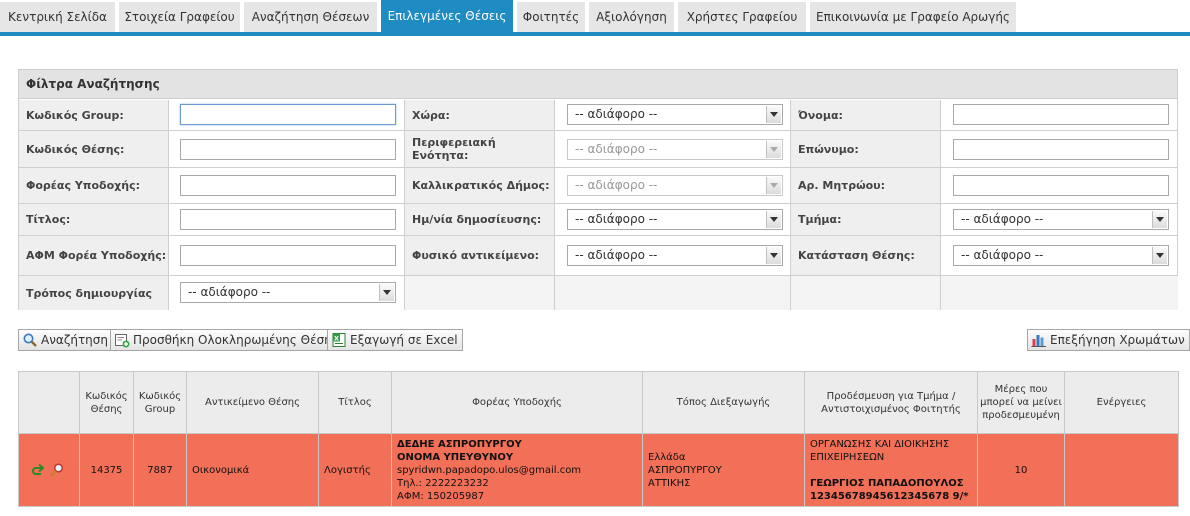 This screenshot has width=1190, height=516. Describe the element at coordinates (723, 402) in the screenshot. I see `column-header-place: Τόπος Διεξαγωγής` at that location.